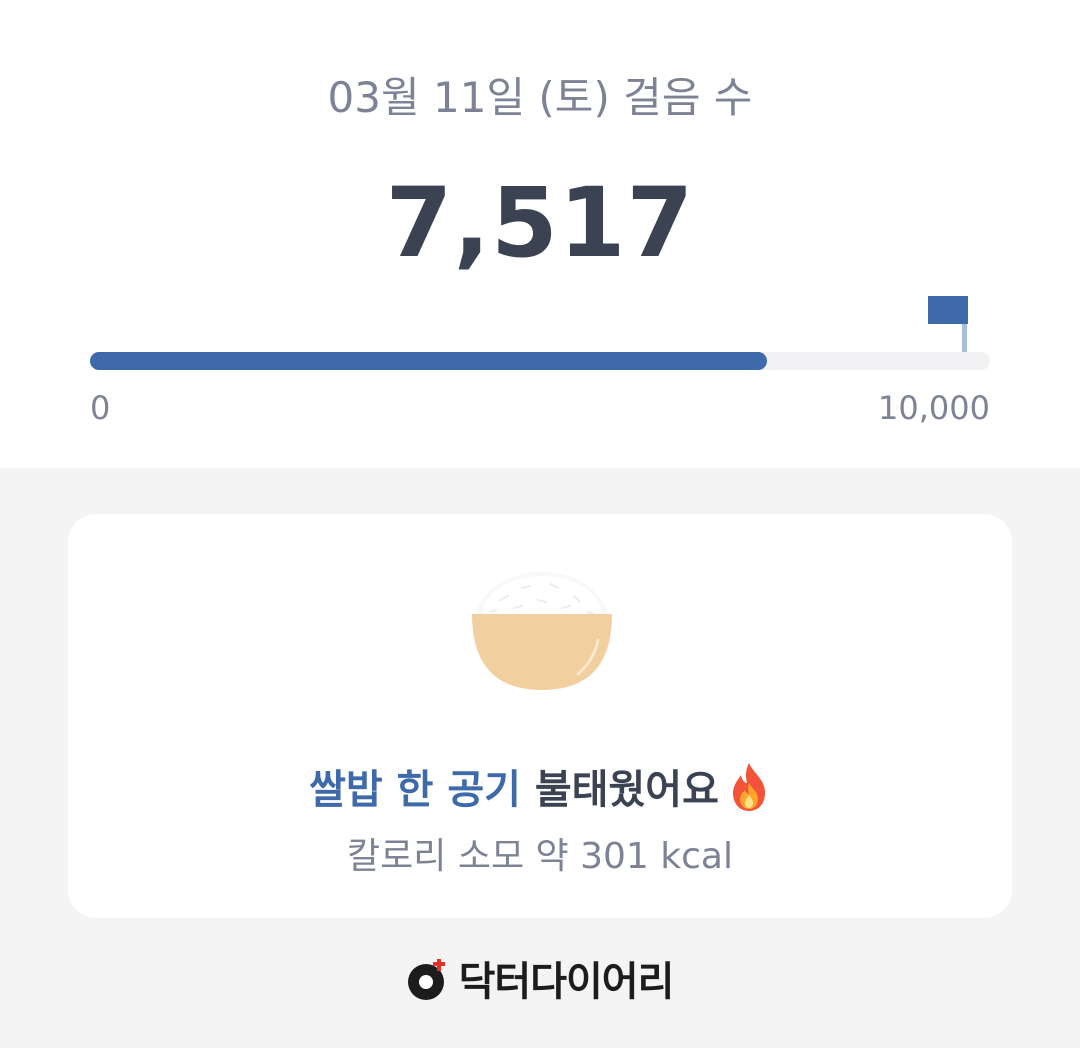 Image resolution: width=1080 pixels, height=1048 pixels. I want to click on rice-bowl-icon, so click(542, 631).